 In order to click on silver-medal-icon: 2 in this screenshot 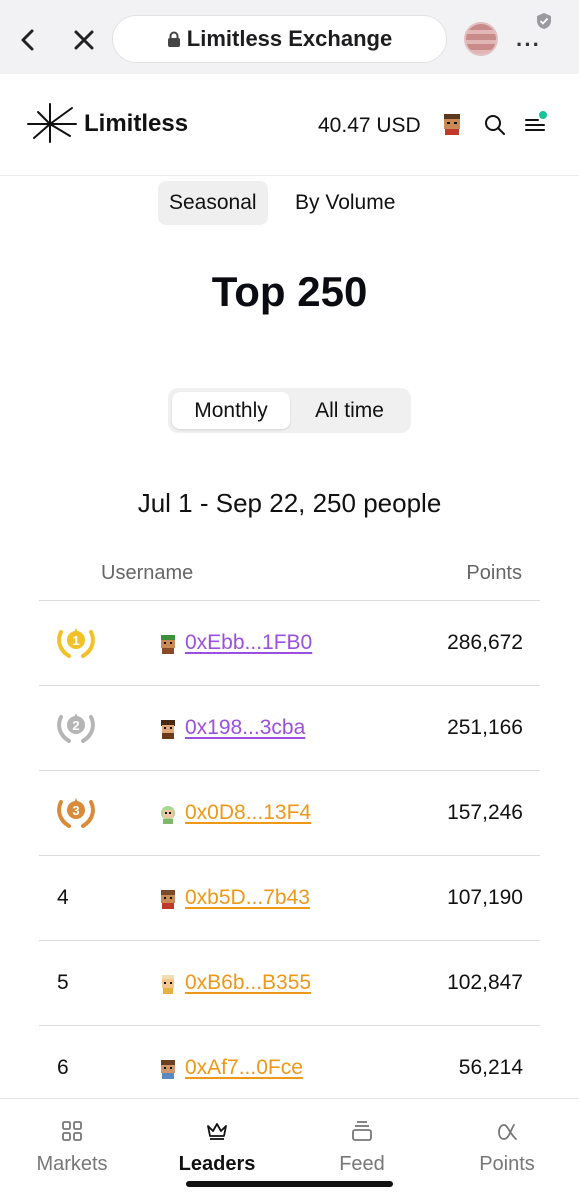, I will do `click(76, 728)`.